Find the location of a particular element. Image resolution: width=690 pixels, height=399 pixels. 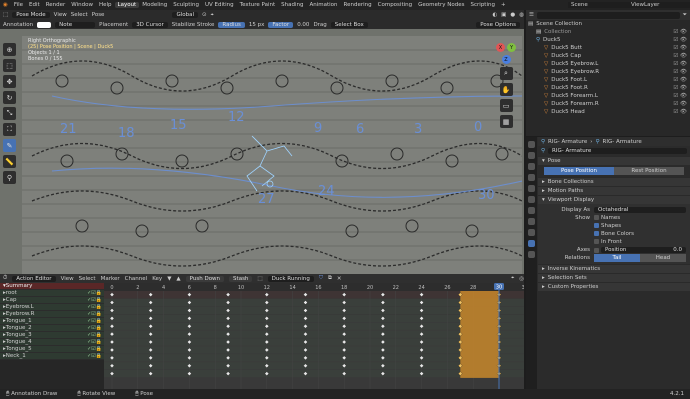

menu-render: Render is located at coordinates (56, 5).